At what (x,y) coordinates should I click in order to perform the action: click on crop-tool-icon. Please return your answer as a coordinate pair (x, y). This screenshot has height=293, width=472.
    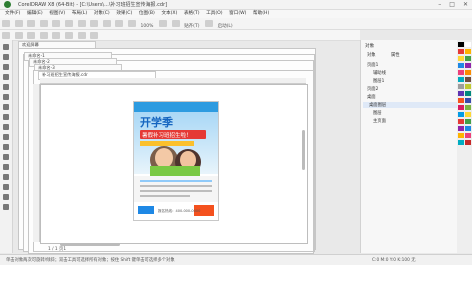
    Looking at the image, I should click on (6, 67).